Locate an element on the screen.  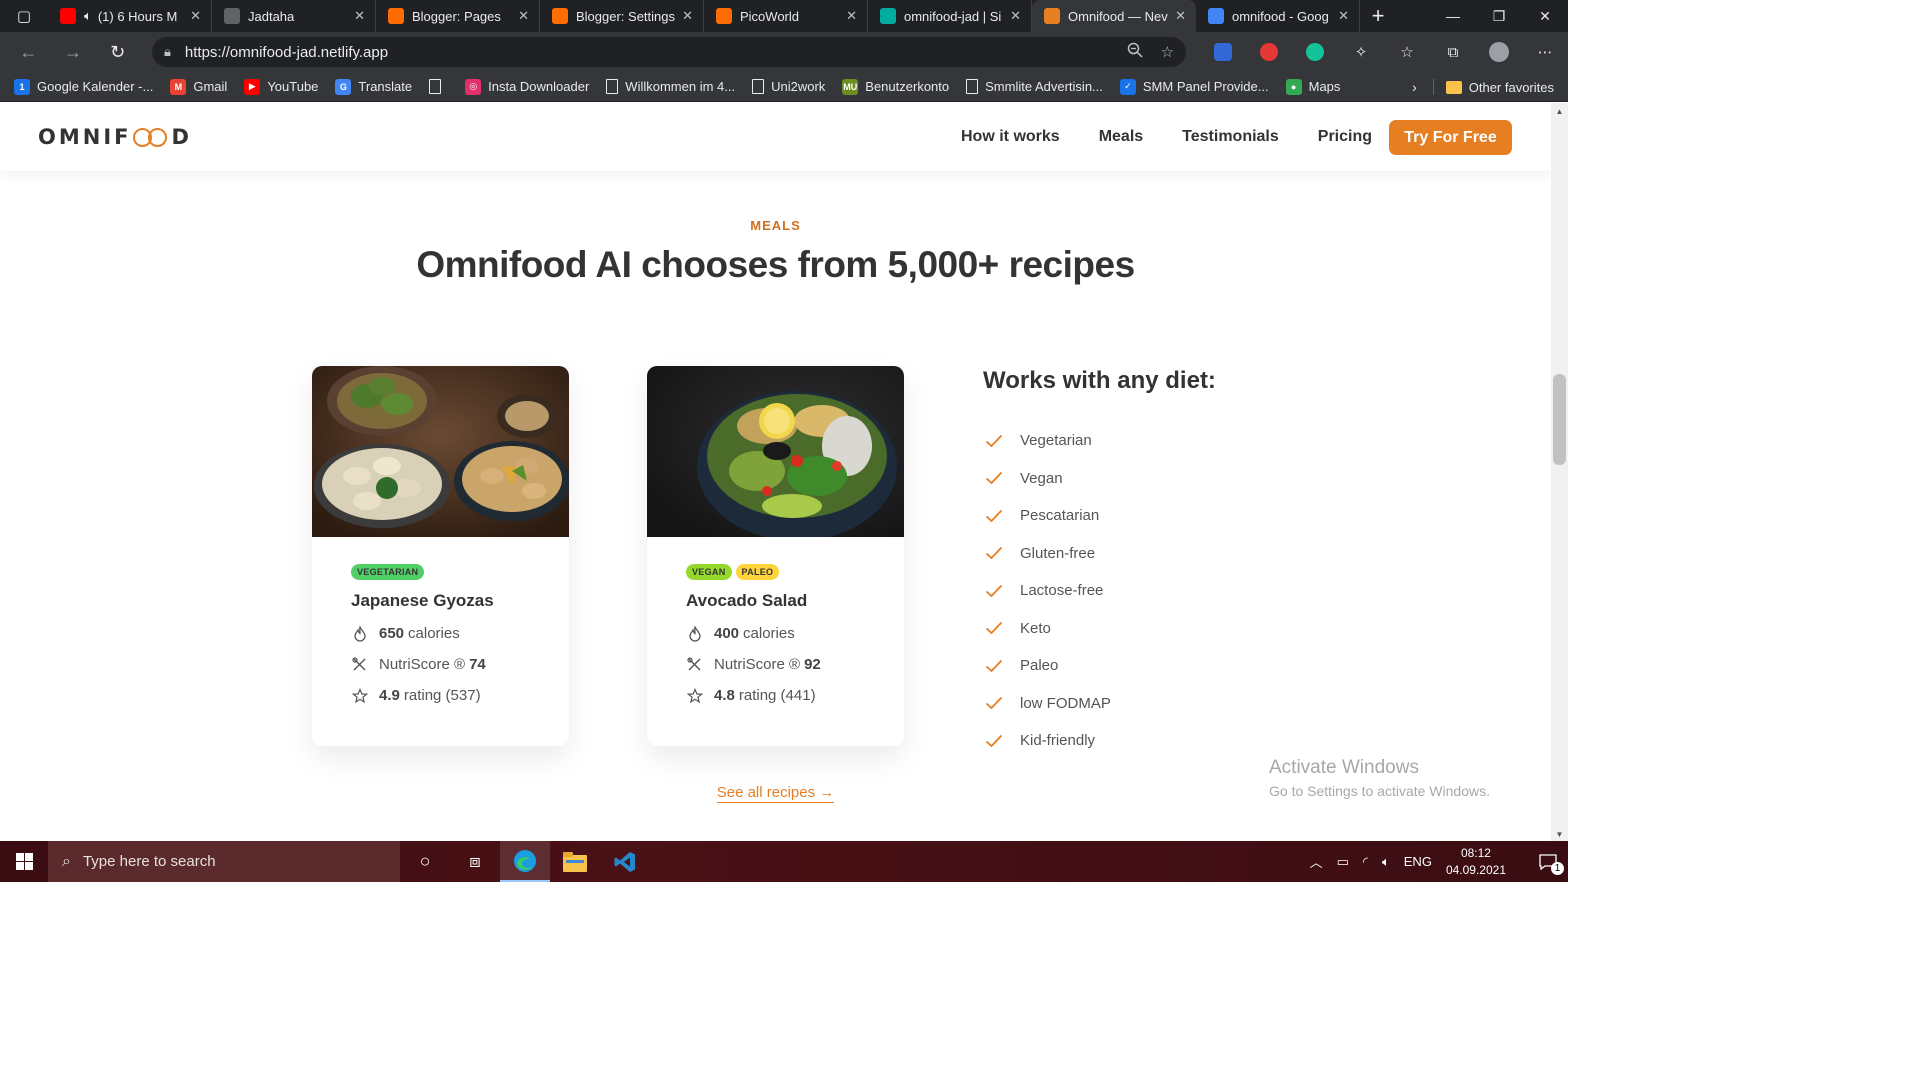
task-view-icon: ⧈ is located at coordinates (475, 861).